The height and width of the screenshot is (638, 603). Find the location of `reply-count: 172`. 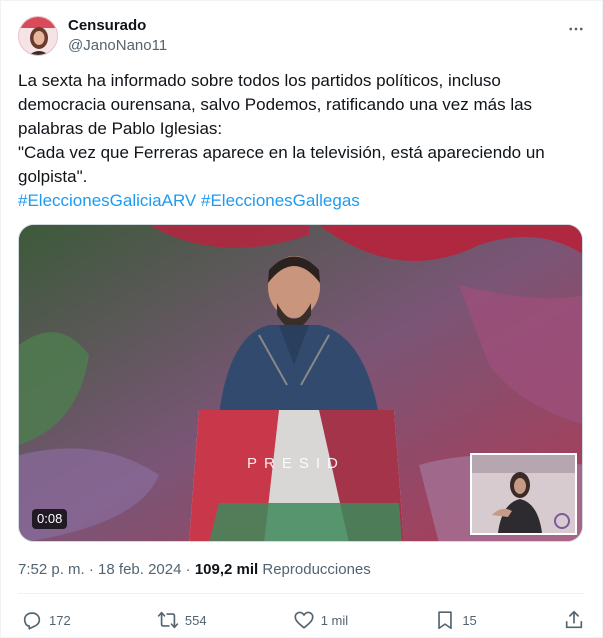

reply-count: 172 is located at coordinates (60, 620).